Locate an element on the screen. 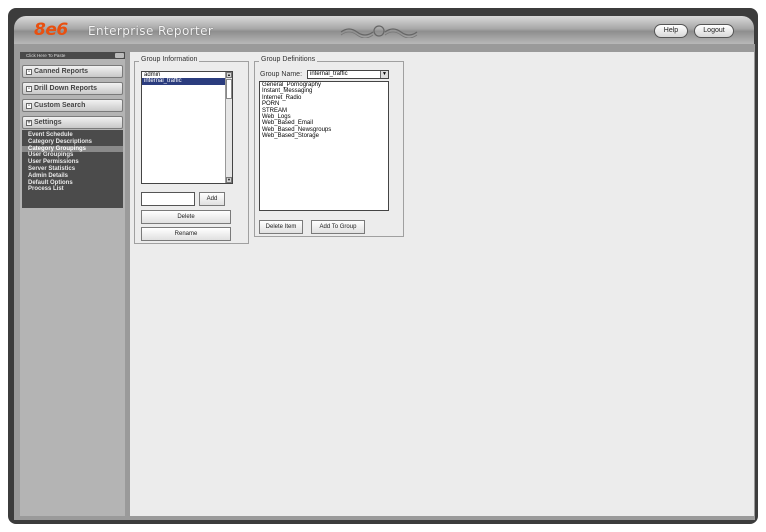 Image resolution: width=766 pixels, height=532 pixels. sidebar-item-drill-down-reports: - Drill Down Reports is located at coordinates (72, 88).